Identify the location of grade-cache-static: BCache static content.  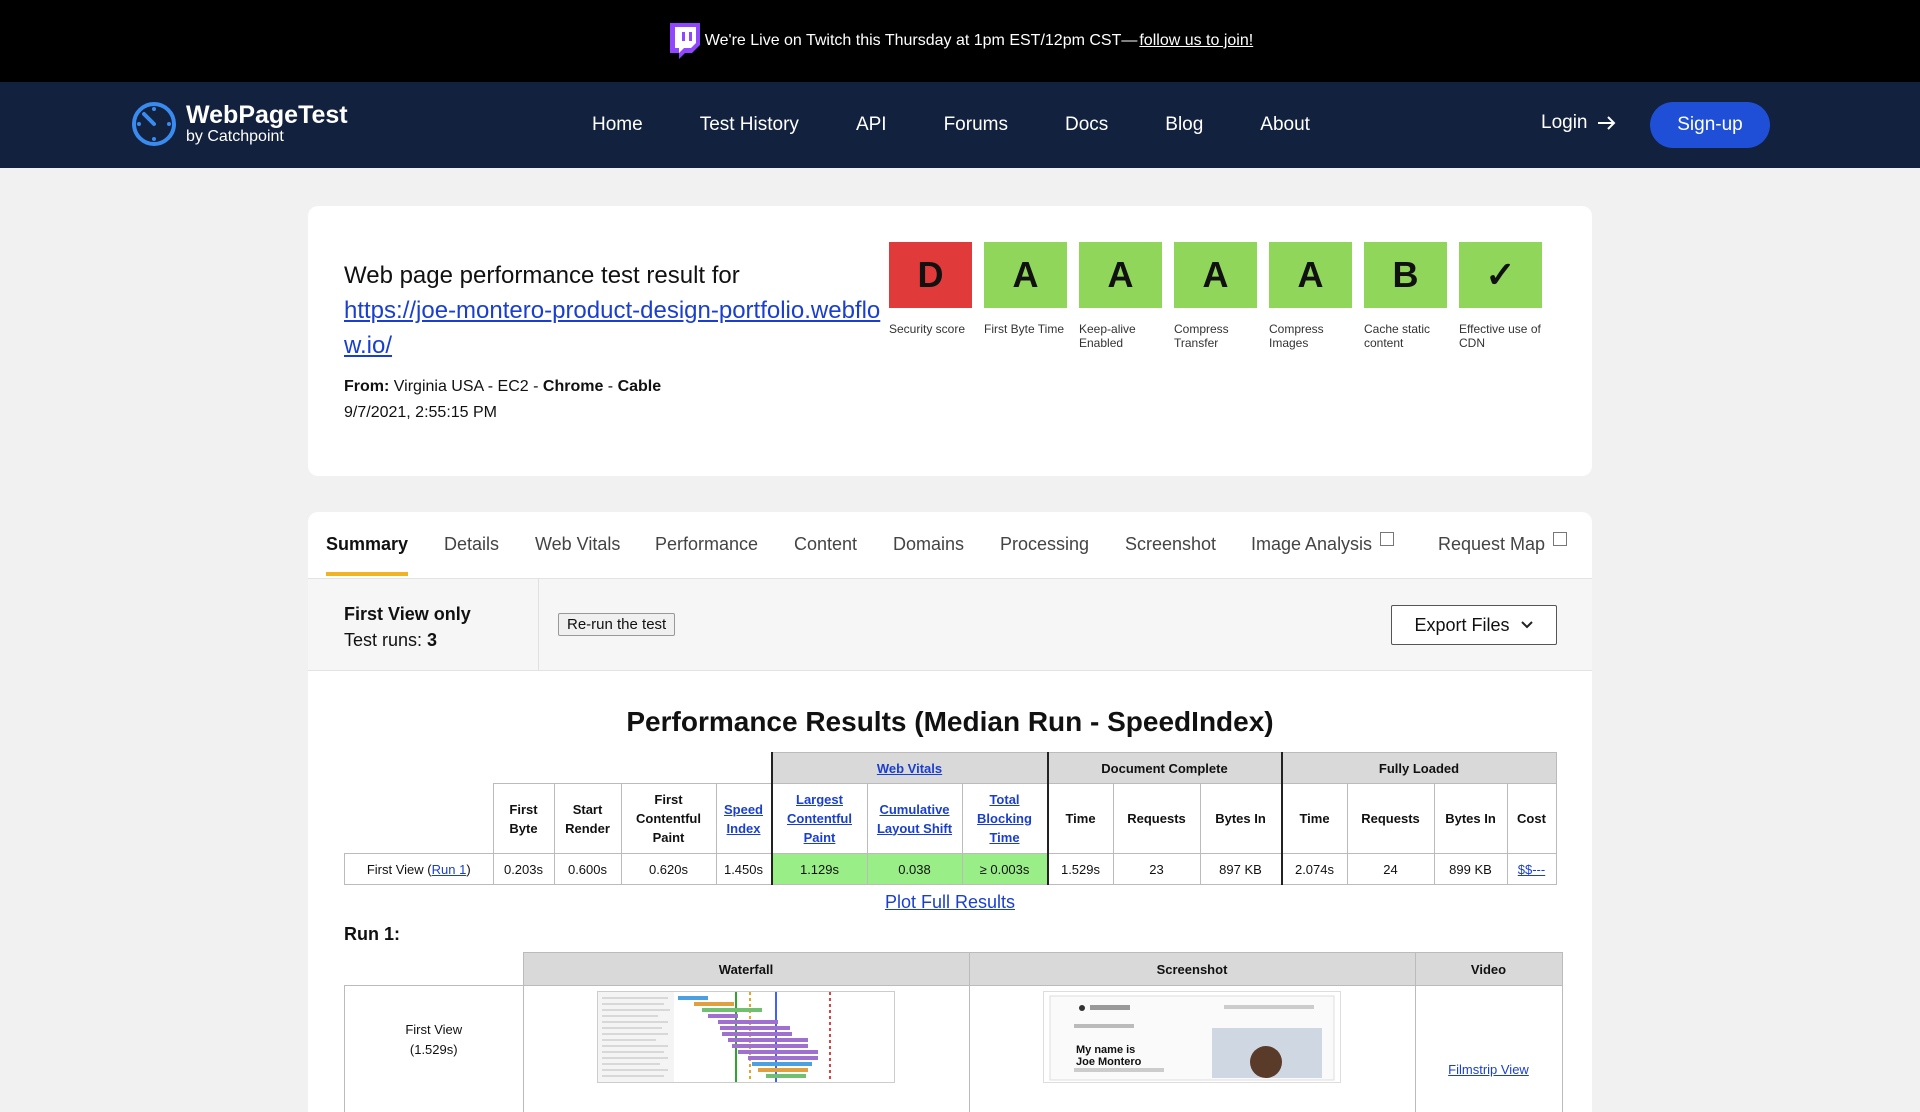
(1405, 296).